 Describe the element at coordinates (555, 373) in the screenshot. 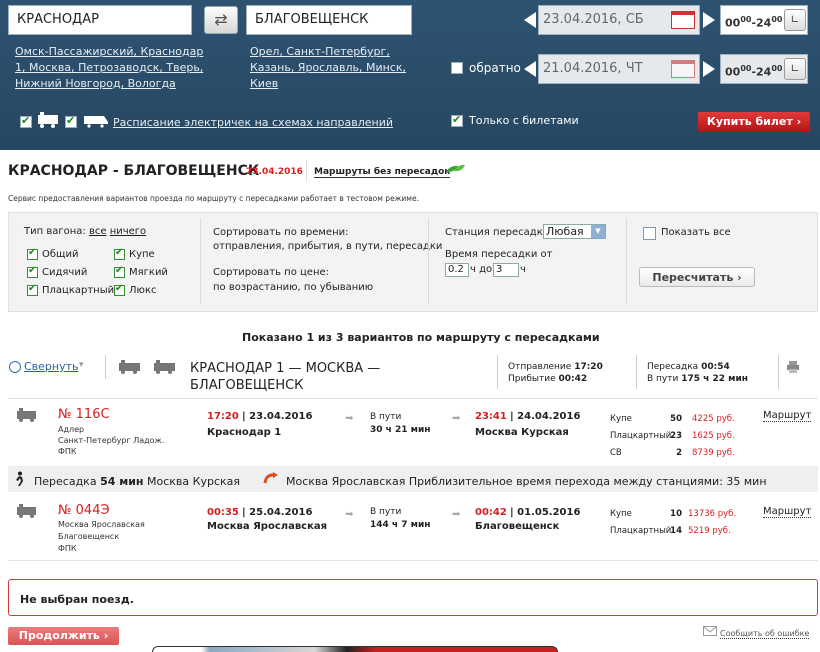

I see `option-times: Отправление 17:20 Прибытие 00:42` at that location.